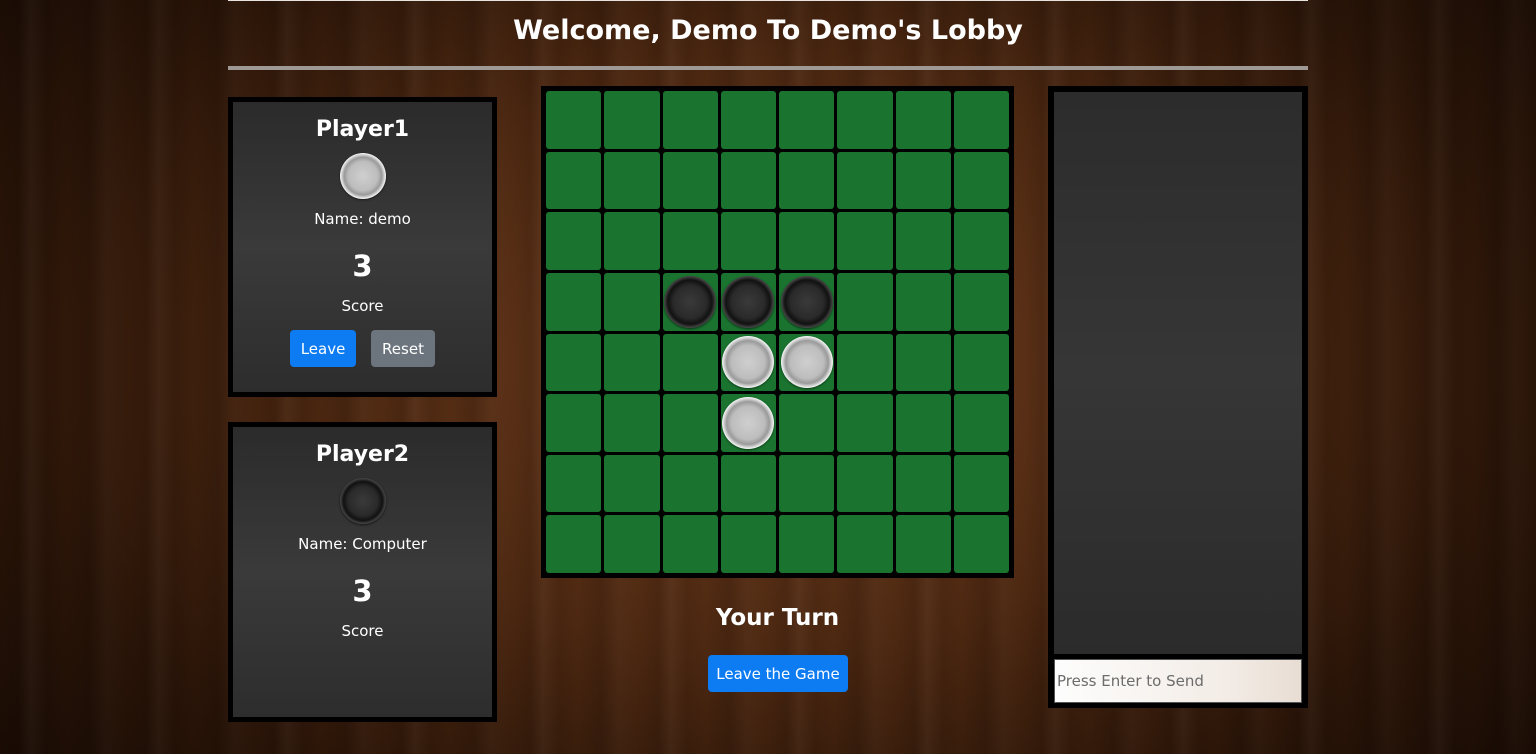 The height and width of the screenshot is (754, 1536). What do you see at coordinates (362, 306) in the screenshot?
I see `player1-score-label: Score` at bounding box center [362, 306].